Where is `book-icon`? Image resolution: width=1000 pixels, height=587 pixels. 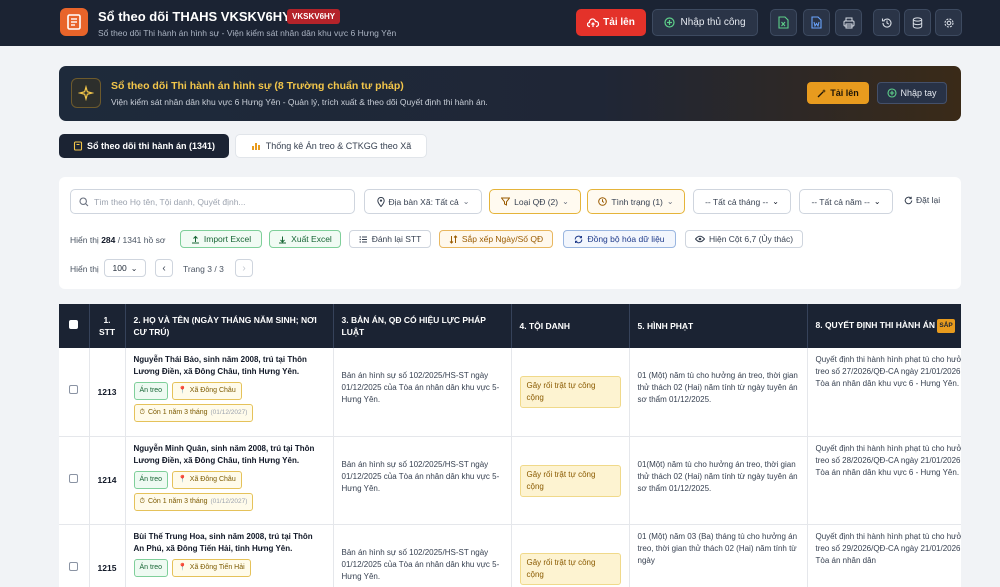
book-icon is located at coordinates (78, 146).